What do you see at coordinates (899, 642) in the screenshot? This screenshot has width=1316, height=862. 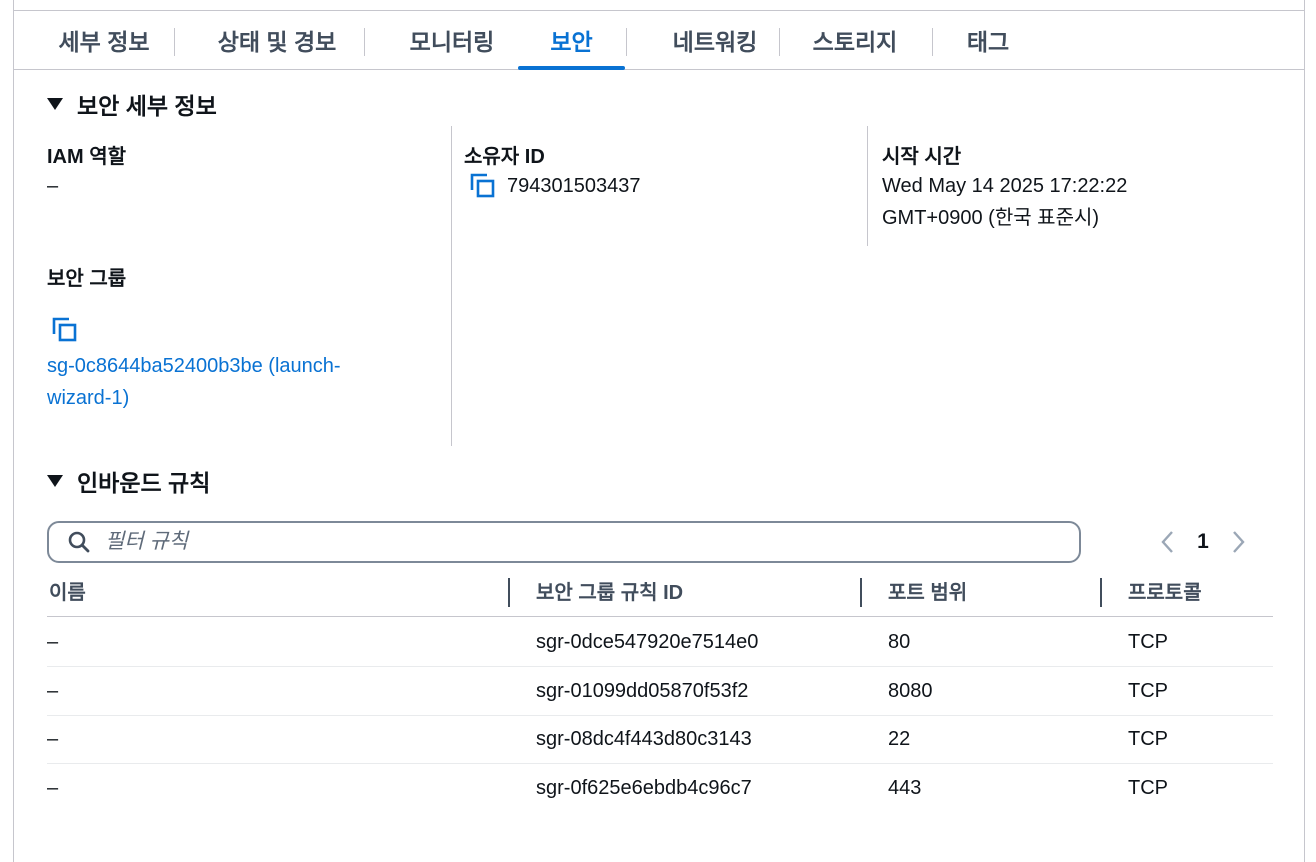 I see `cell-port-range: 80` at bounding box center [899, 642].